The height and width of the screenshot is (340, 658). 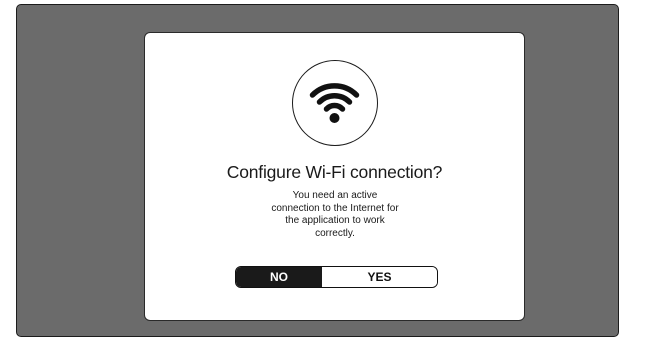 I want to click on wifi-icon, so click(x=334, y=103).